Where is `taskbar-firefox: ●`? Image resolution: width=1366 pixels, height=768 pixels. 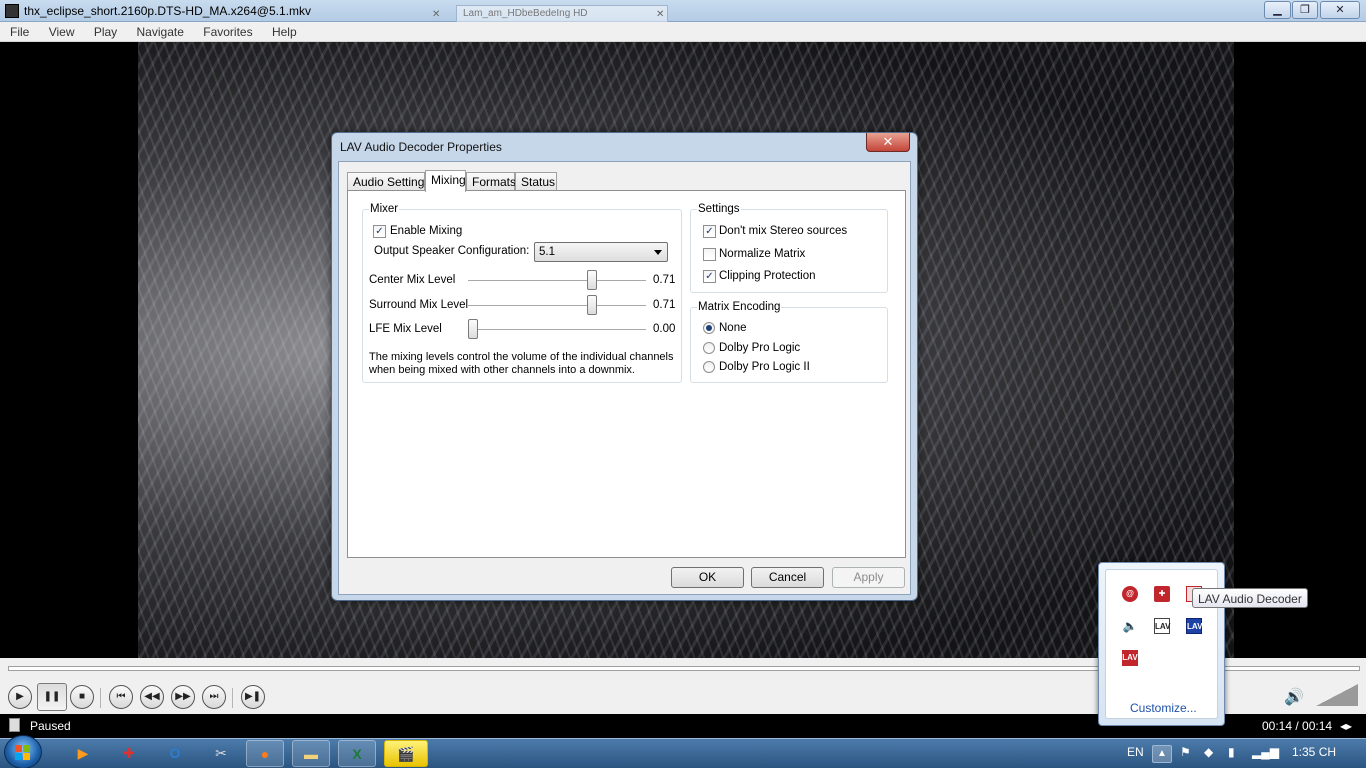 taskbar-firefox: ● is located at coordinates (265, 753).